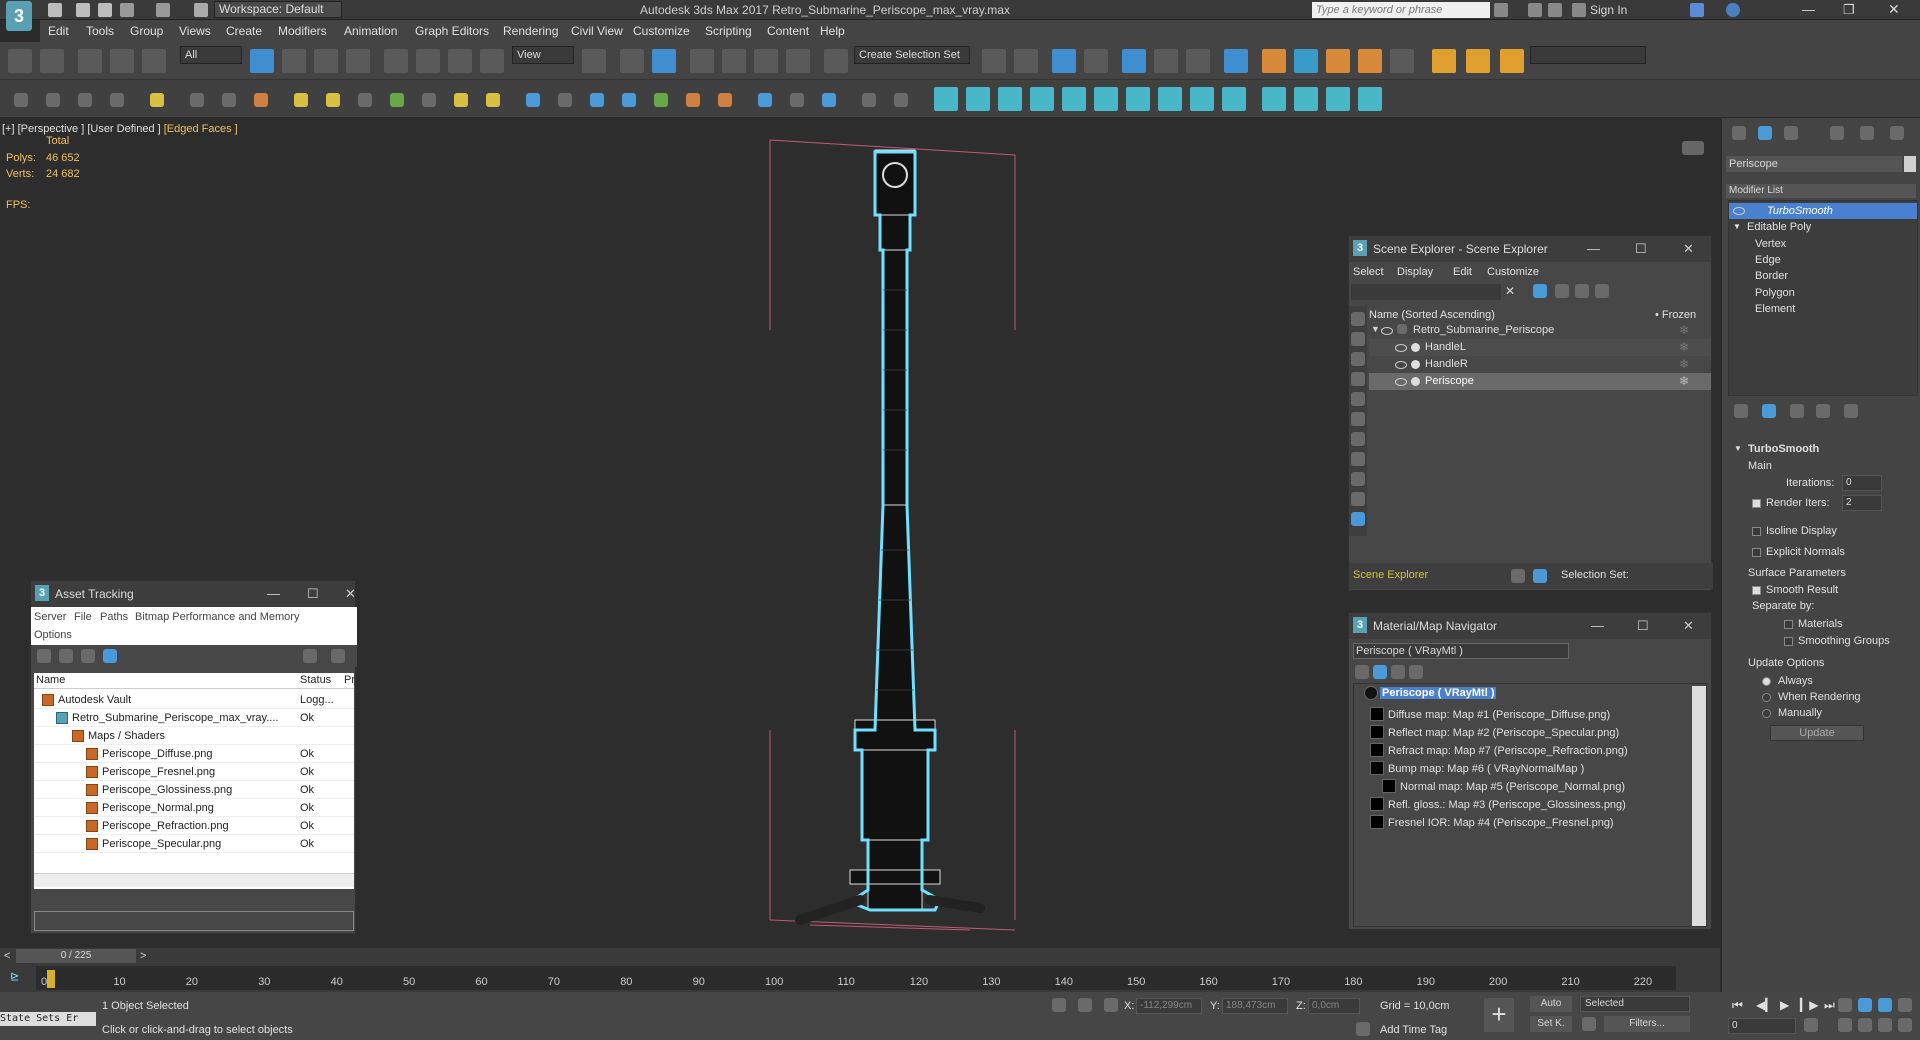 Image resolution: width=1920 pixels, height=1040 pixels. I want to click on column-name-sorted: Name (Sorted Ascending), so click(1432, 315).